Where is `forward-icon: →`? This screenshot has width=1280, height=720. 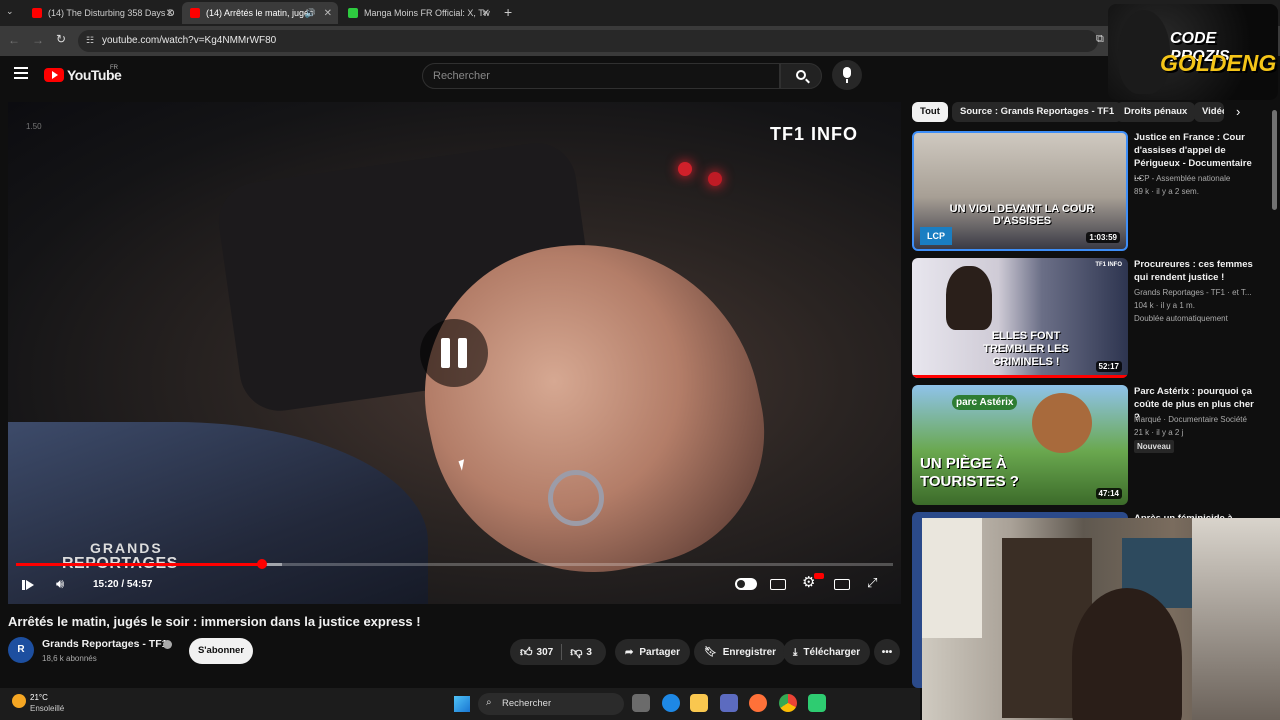
forward-icon: → is located at coordinates (38, 40).